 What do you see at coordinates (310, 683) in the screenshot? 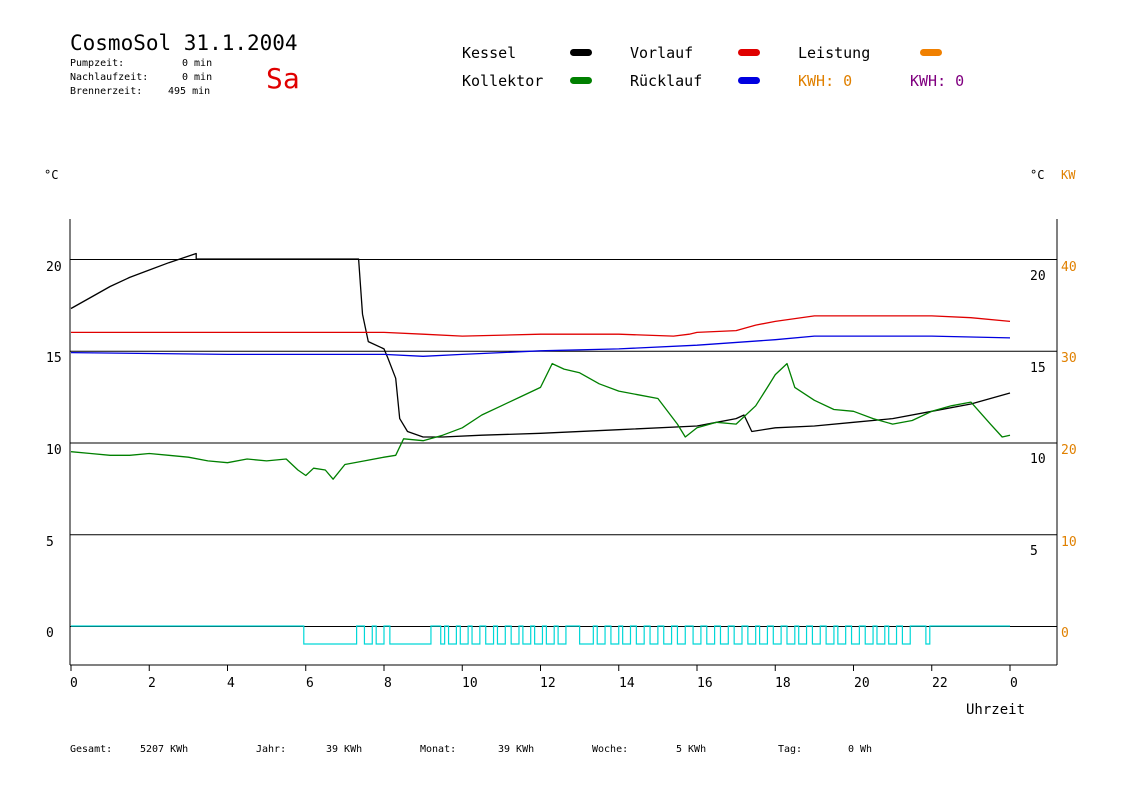
I see `tick-label: 6` at bounding box center [310, 683].